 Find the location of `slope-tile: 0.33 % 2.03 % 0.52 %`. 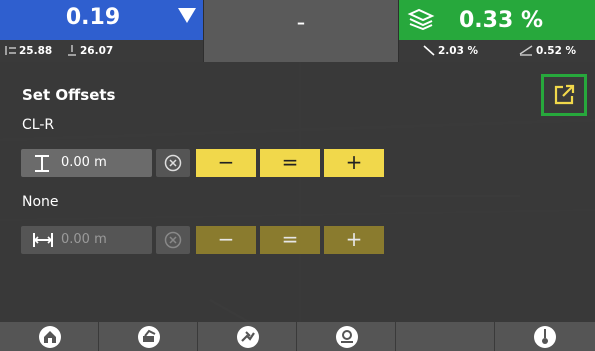

slope-tile: 0.33 % 2.03 % 0.52 % is located at coordinates (497, 31).